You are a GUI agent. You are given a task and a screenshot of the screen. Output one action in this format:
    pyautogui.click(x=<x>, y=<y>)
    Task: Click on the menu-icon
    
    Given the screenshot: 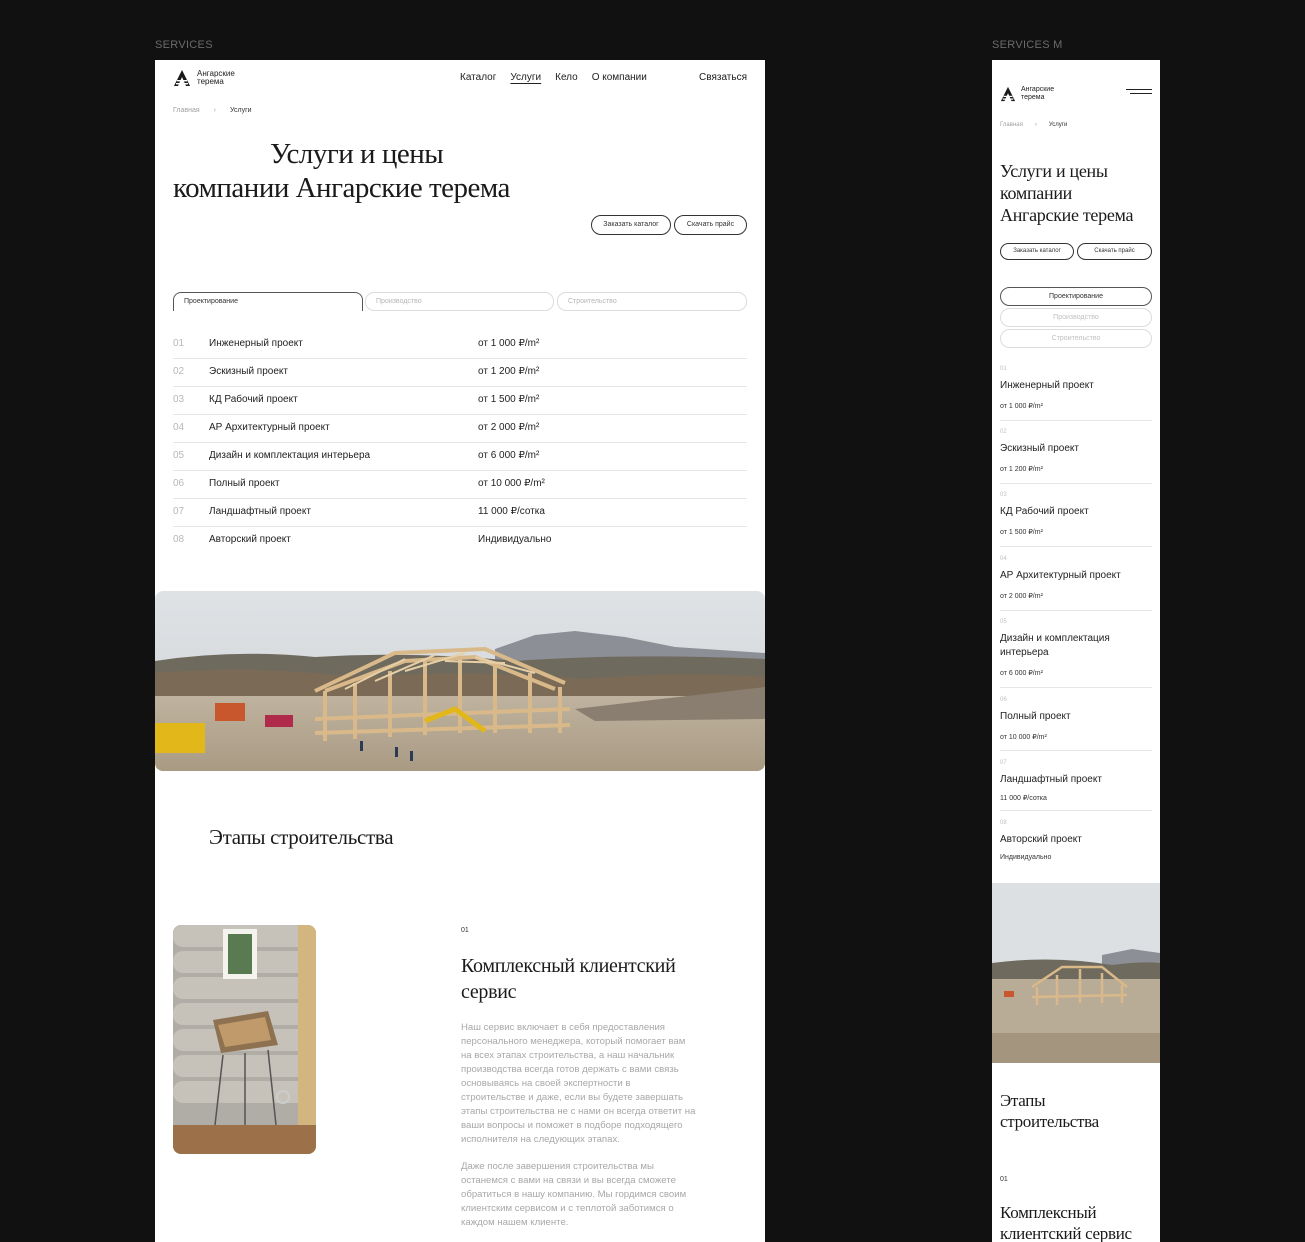 What is the action you would take?
    pyautogui.click(x=1139, y=92)
    